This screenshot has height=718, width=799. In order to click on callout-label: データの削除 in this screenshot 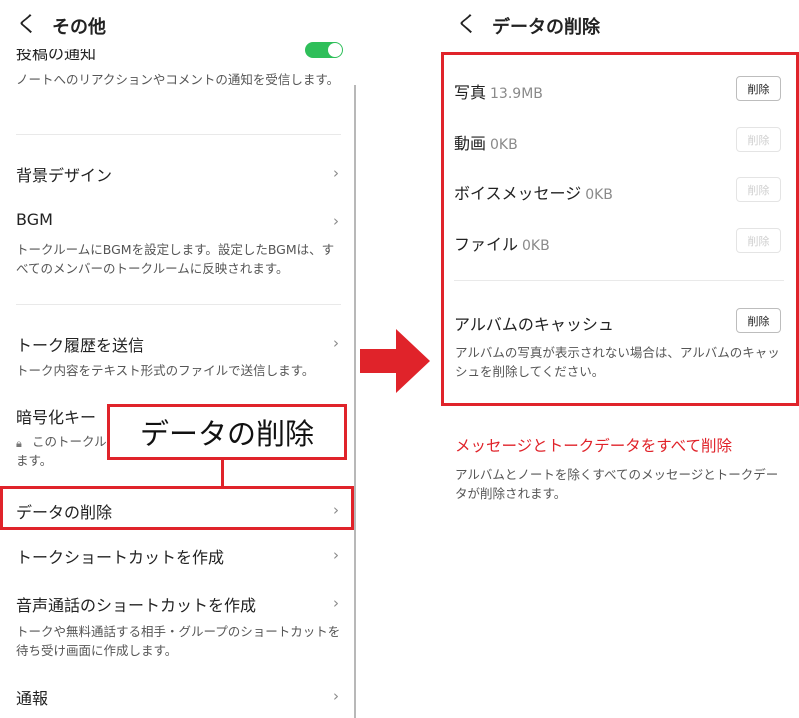, I will do `click(227, 432)`.